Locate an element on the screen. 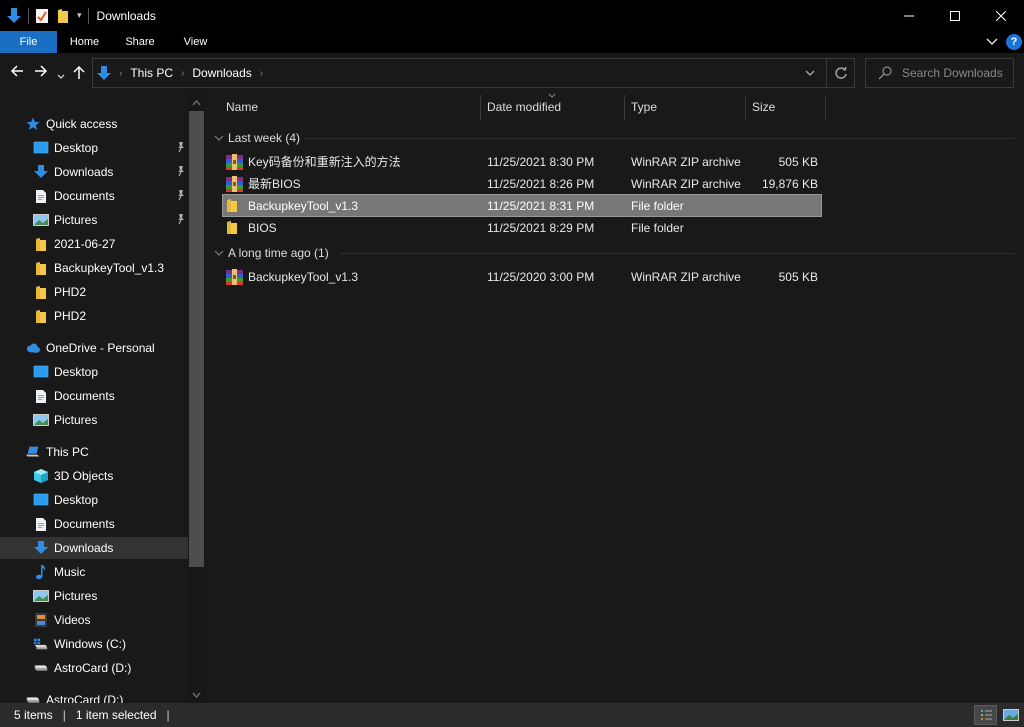 The image size is (1024, 727). onedrive-cloud-icon is located at coordinates (33, 348).